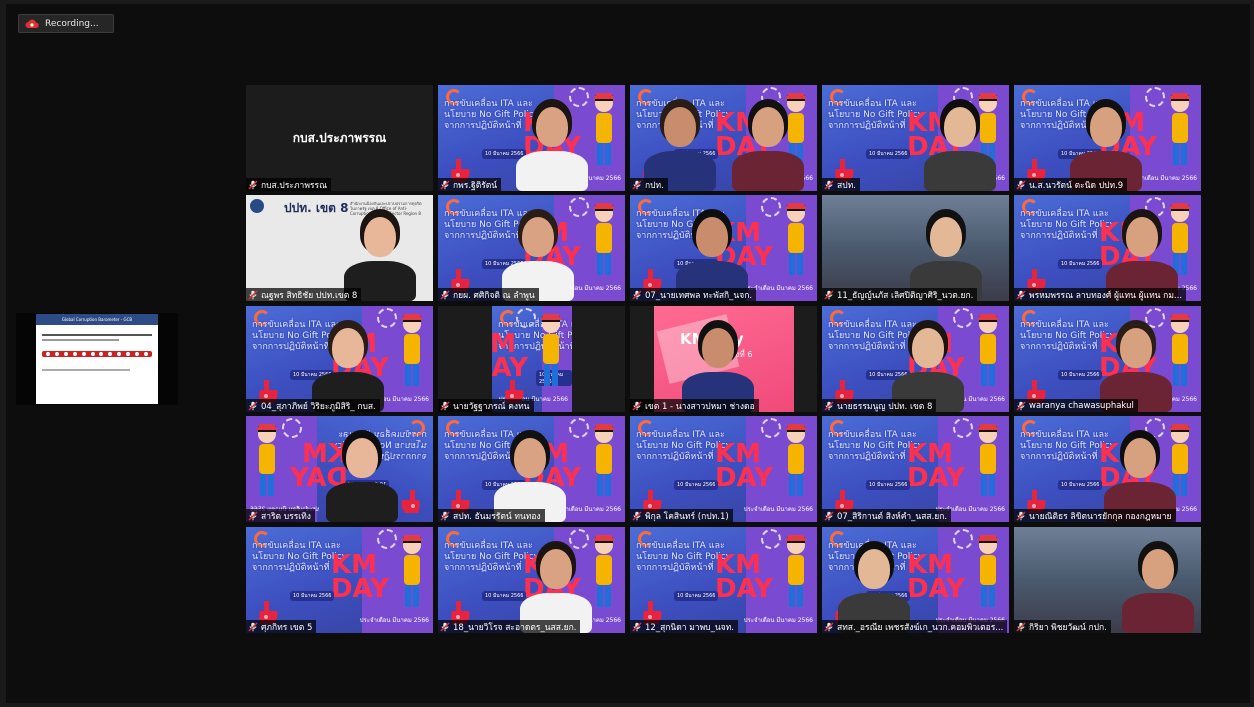  I want to click on participant-name-bar: 07_นายเทศพล ทะพัสกิ_นจก., so click(693, 294).